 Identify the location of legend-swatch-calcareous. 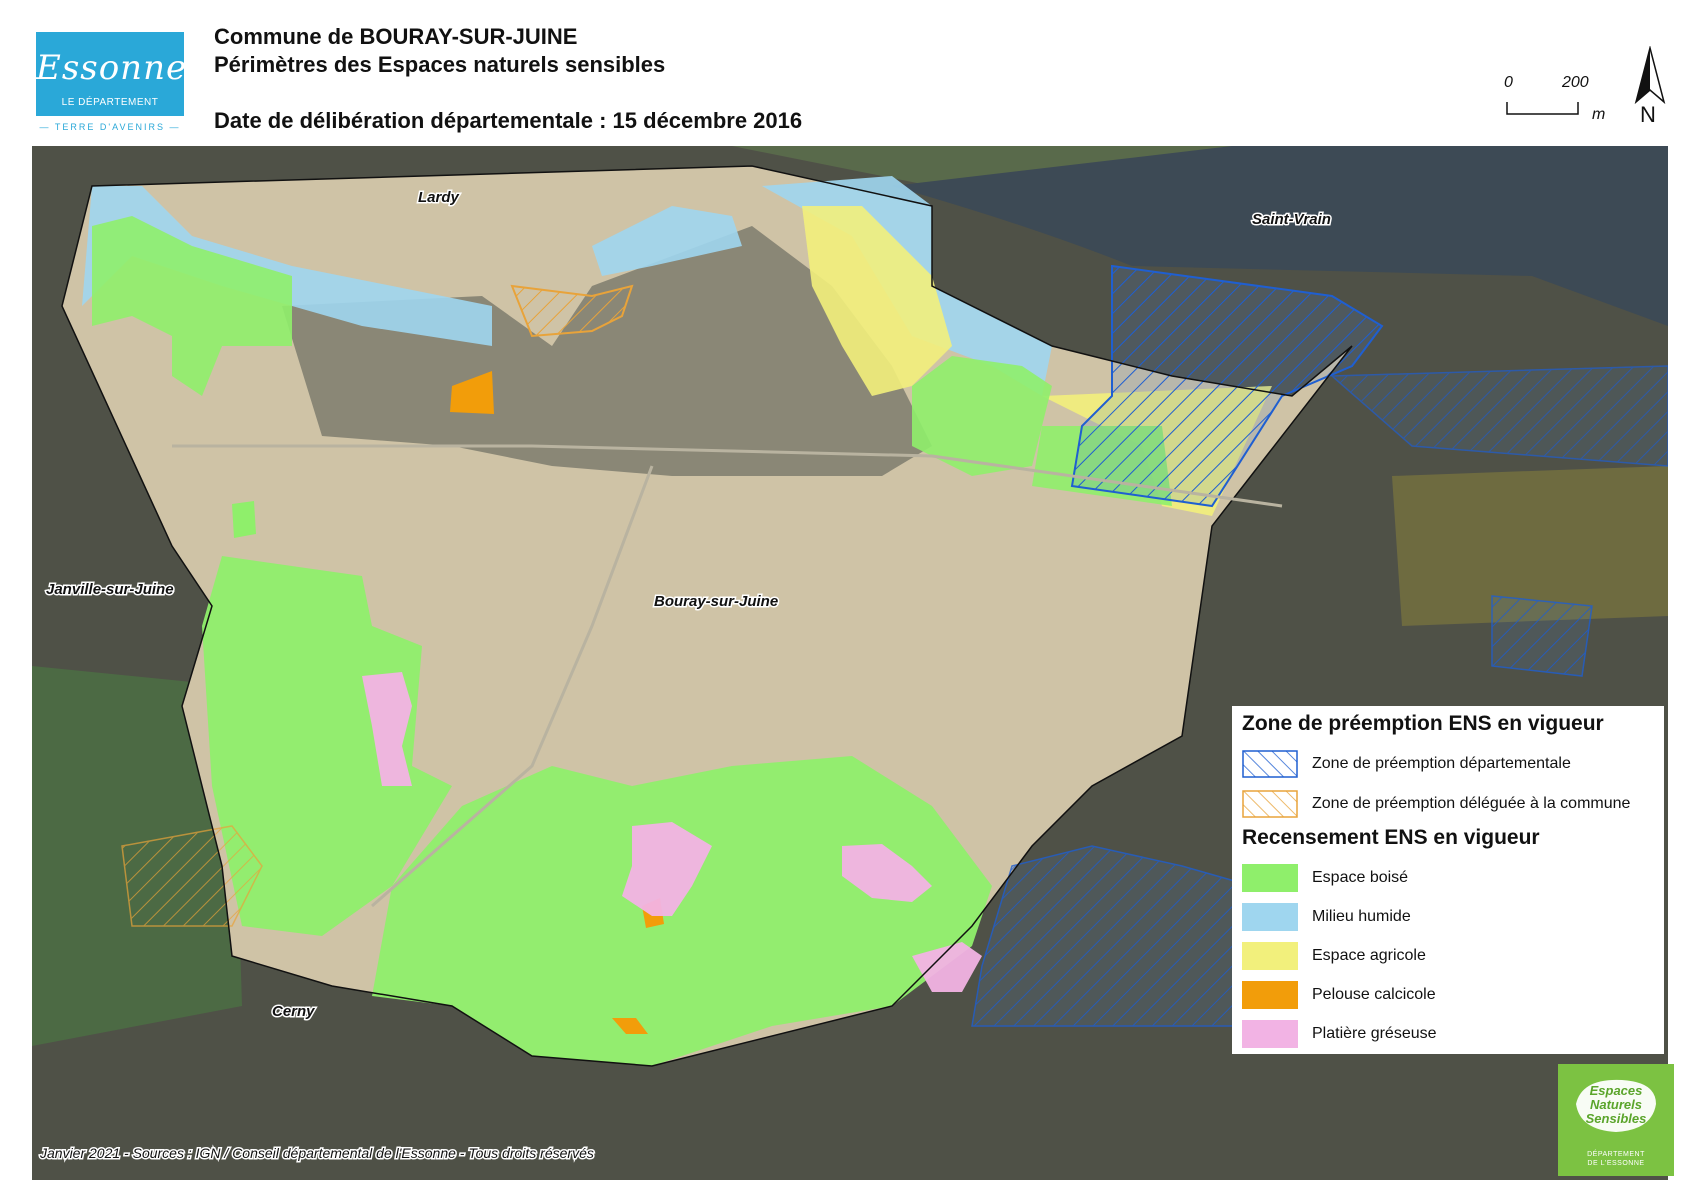
(1270, 995).